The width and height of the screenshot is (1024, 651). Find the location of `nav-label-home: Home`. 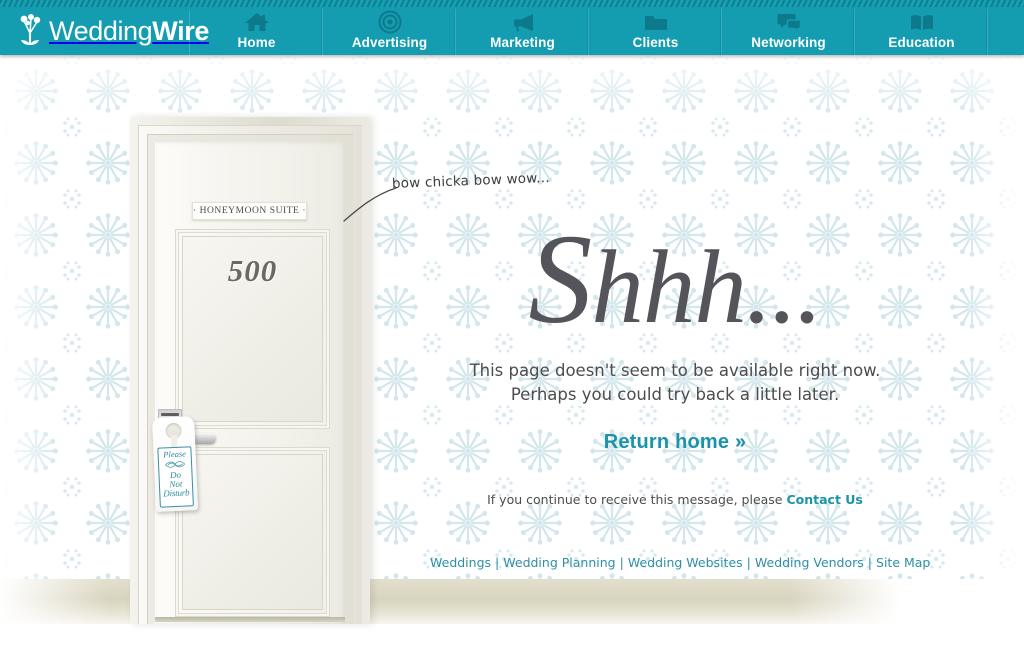

nav-label-home: Home is located at coordinates (256, 42).